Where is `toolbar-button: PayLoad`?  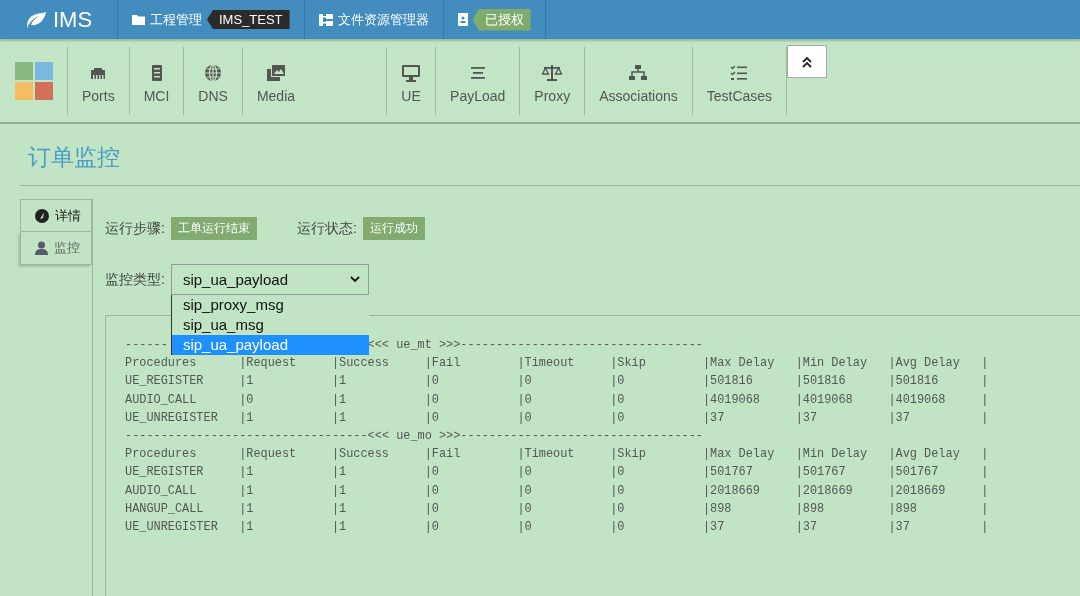
toolbar-button: PayLoad is located at coordinates (477, 80).